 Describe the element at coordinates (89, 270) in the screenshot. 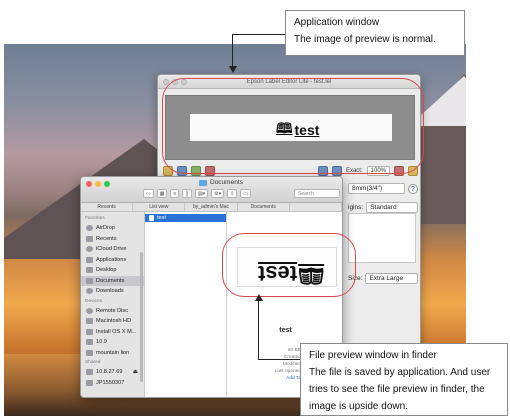

I see `desktop-icon` at that location.